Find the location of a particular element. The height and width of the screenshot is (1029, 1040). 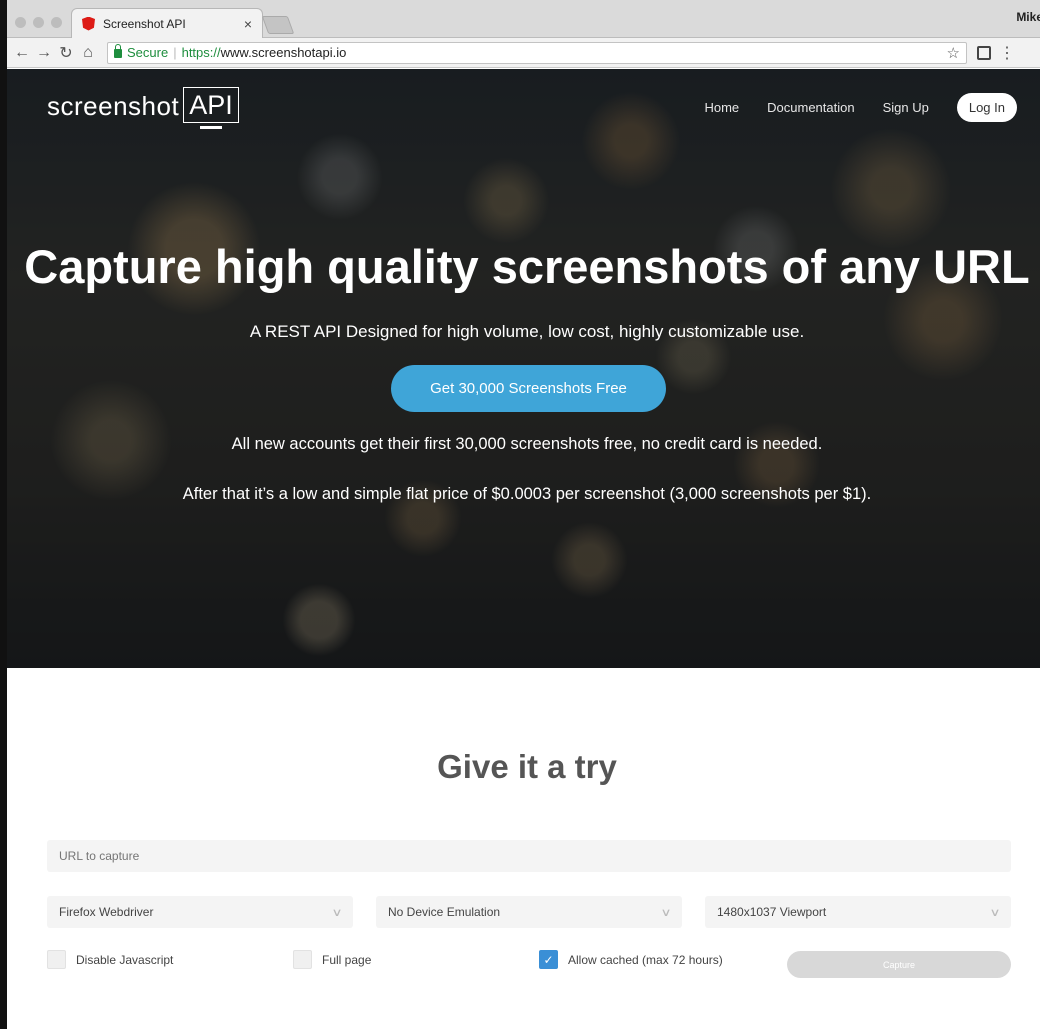

full-page-label: Full page is located at coordinates (347, 959).